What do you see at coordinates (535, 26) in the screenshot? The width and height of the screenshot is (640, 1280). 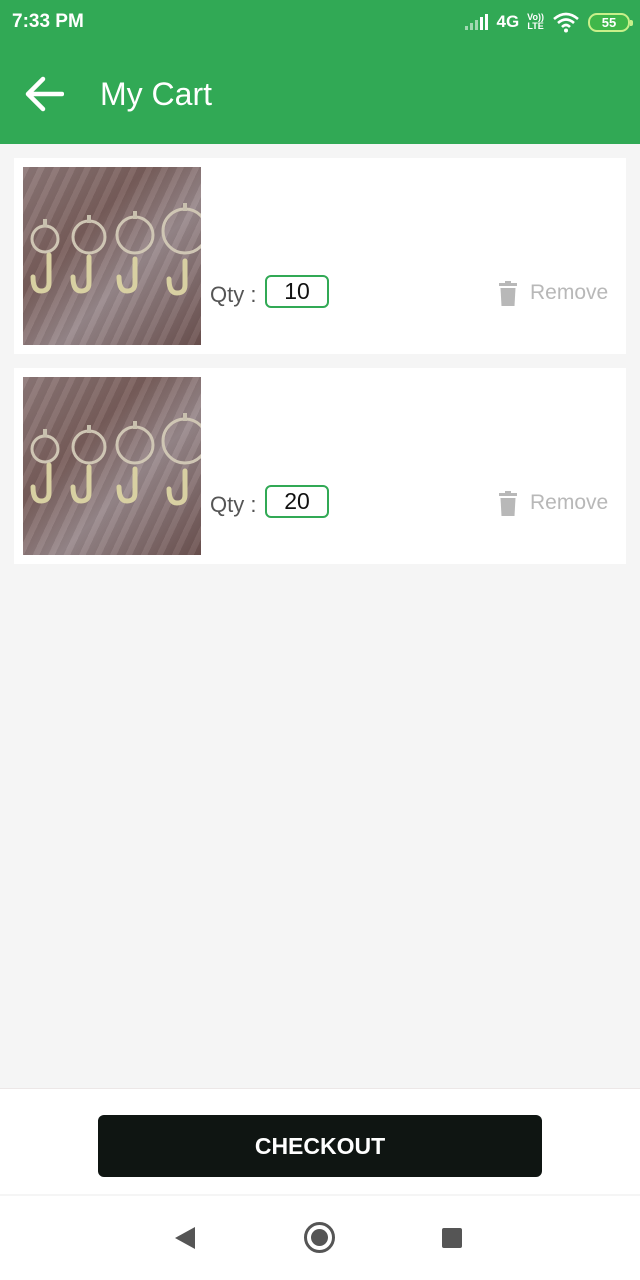 I see `lte-label: LTE` at bounding box center [535, 26].